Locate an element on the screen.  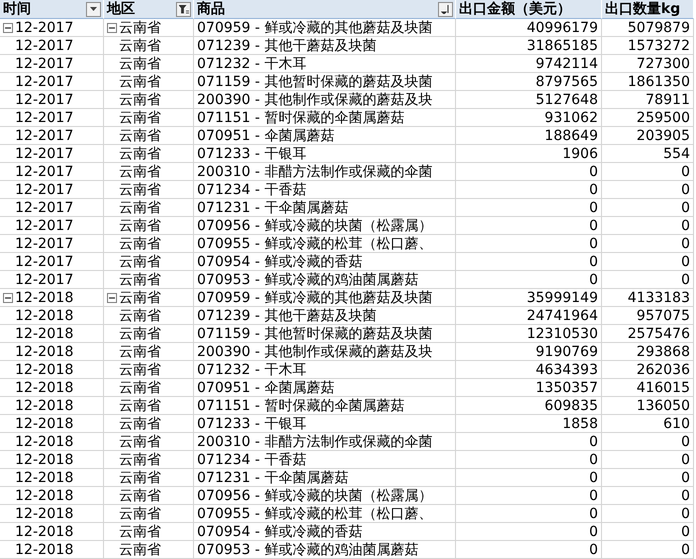
caret-icon is located at coordinates (93, 9).